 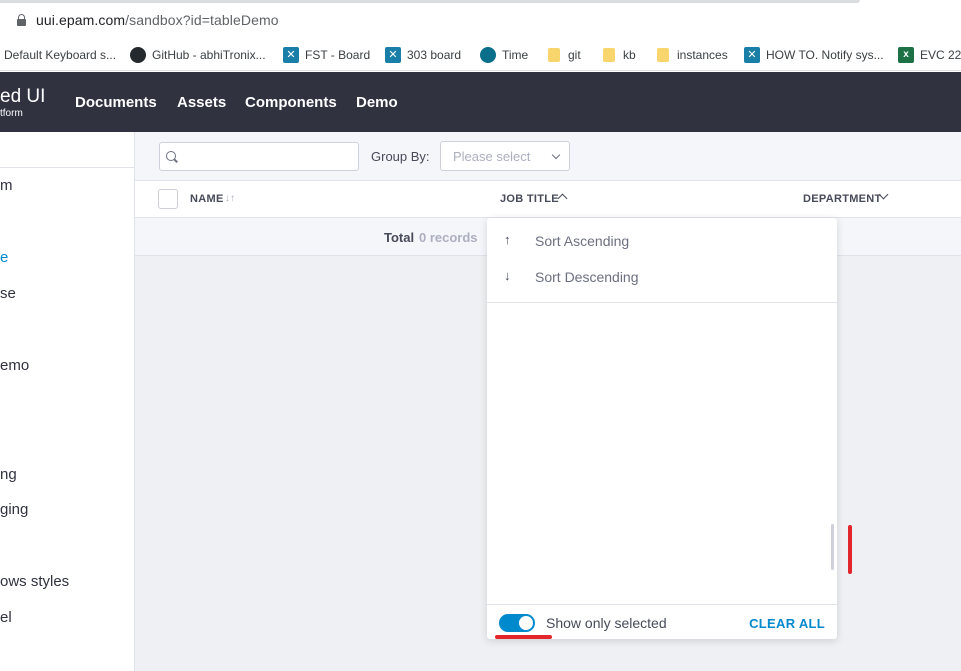 What do you see at coordinates (563, 55) in the screenshot?
I see `bookmark-git: git` at bounding box center [563, 55].